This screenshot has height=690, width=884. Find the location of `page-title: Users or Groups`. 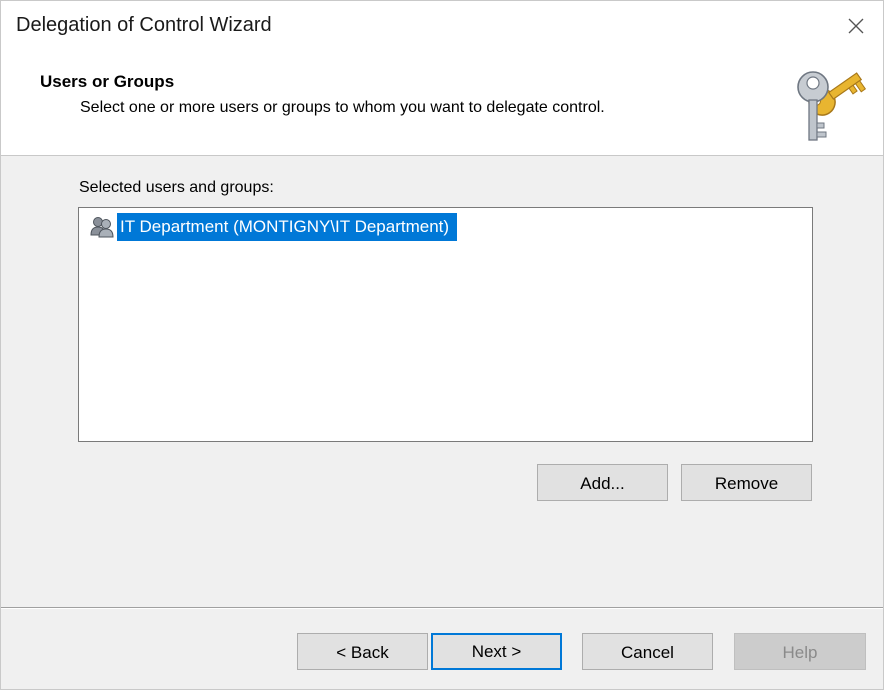

page-title: Users or Groups is located at coordinates (107, 81).